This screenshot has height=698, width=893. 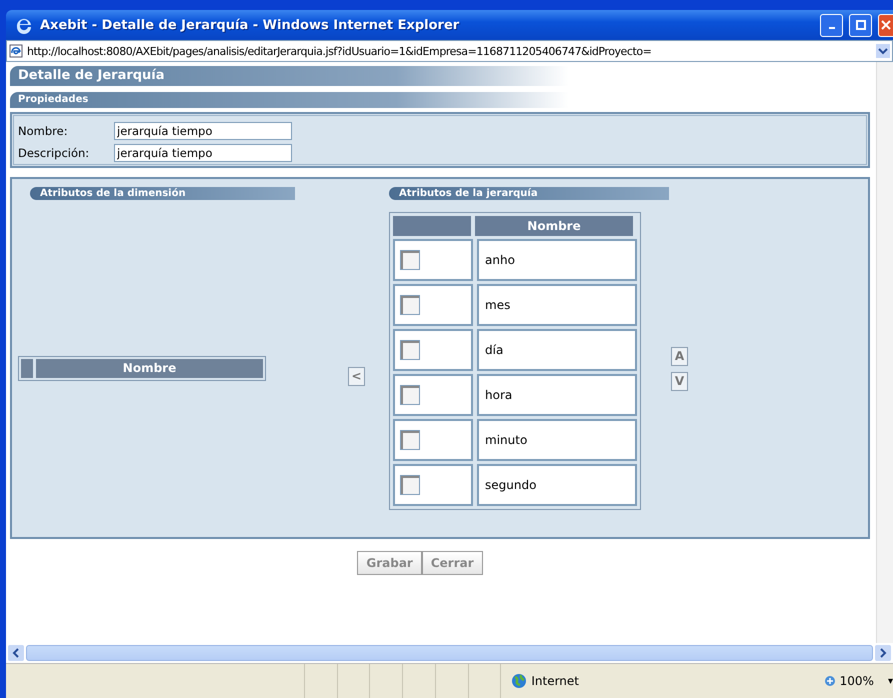 I want to click on minimize-icon, so click(x=831, y=28).